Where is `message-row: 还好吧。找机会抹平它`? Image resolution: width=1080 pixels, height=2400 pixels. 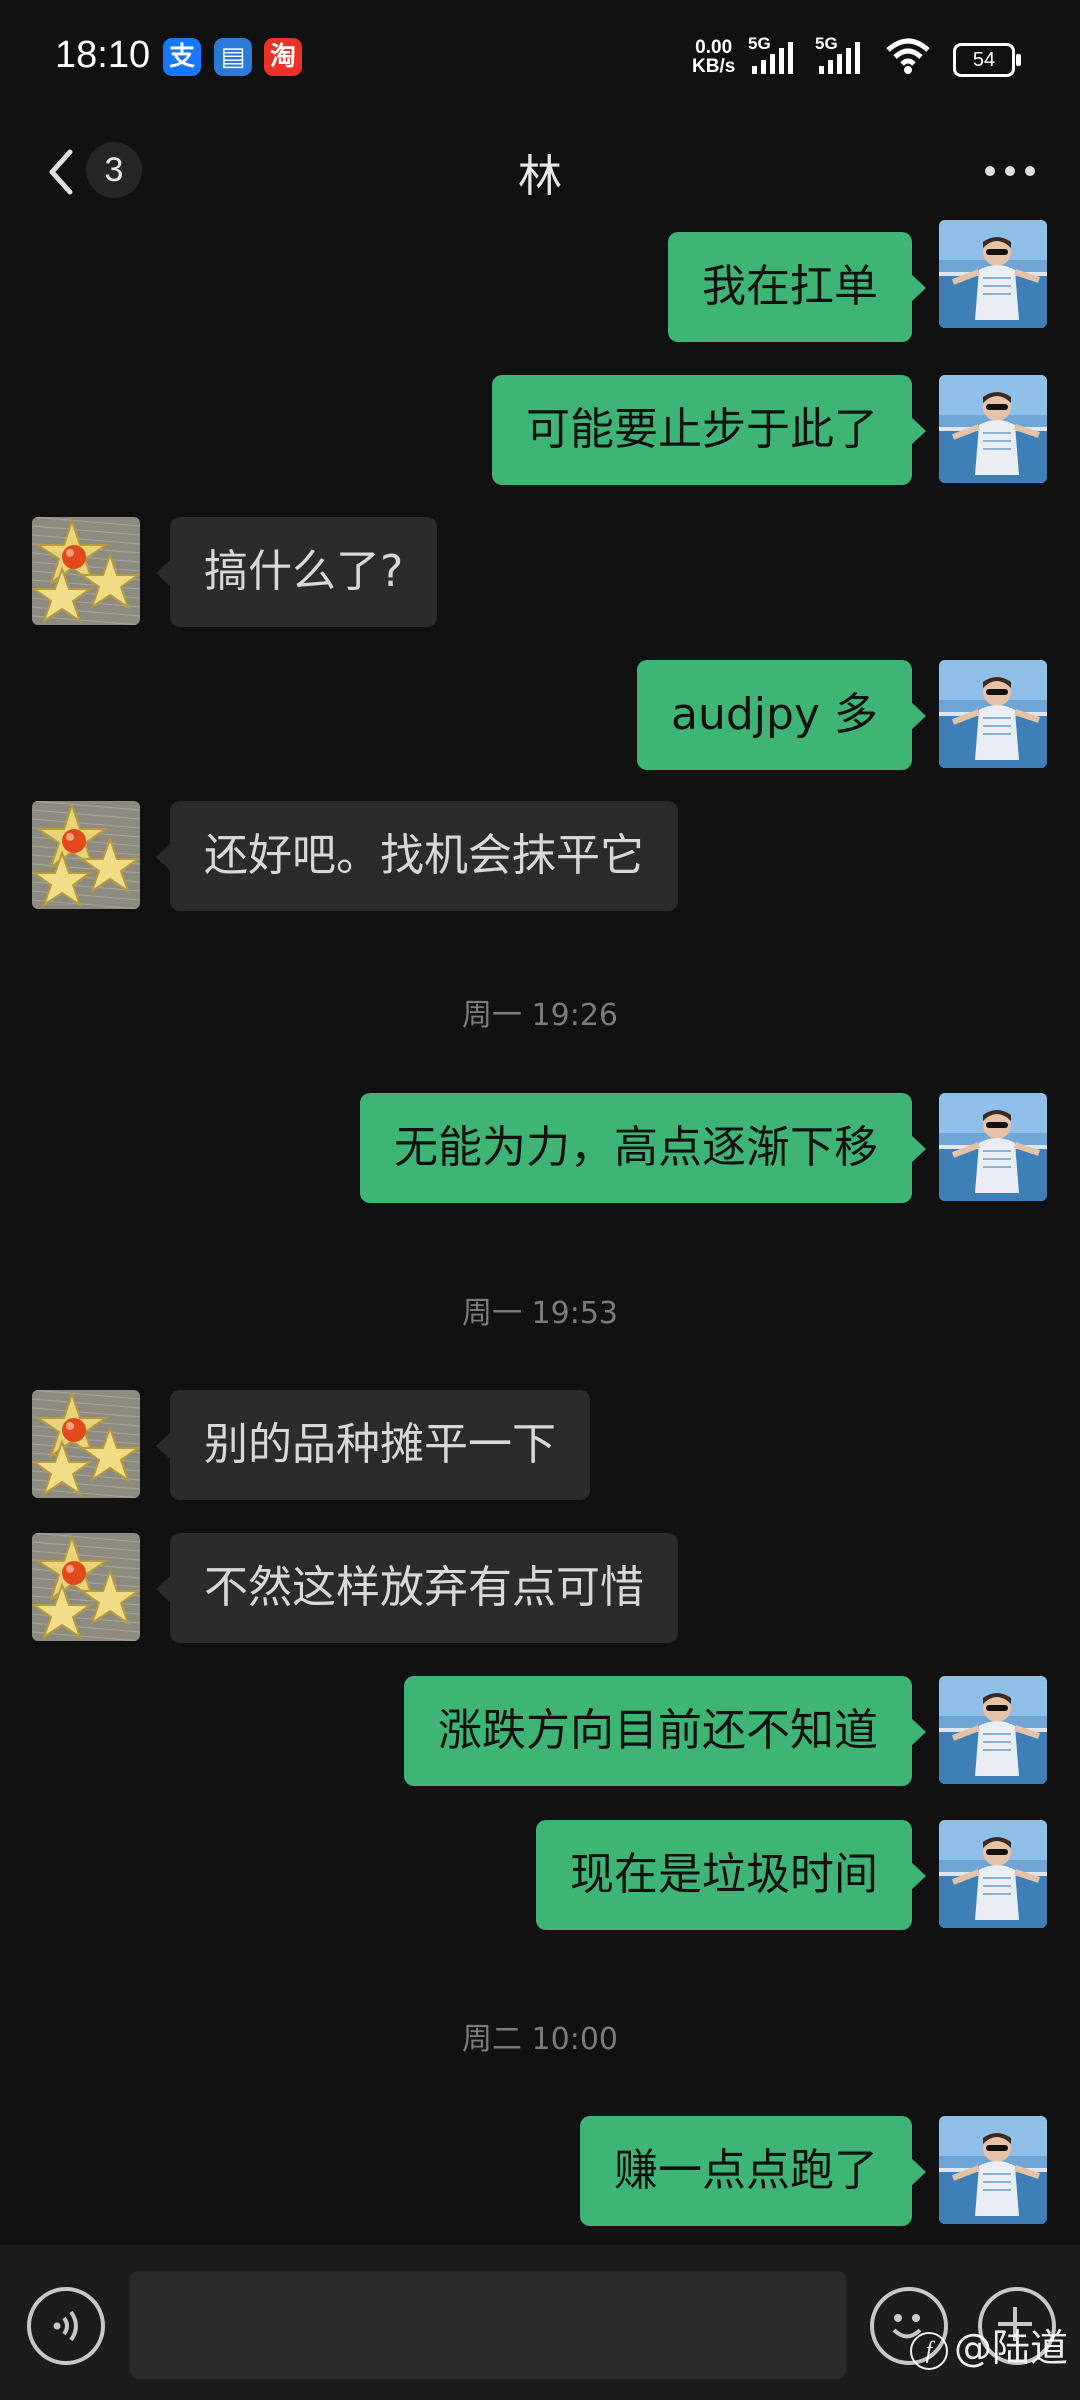
message-row: 还好吧。找机会抹平它 is located at coordinates (540, 857).